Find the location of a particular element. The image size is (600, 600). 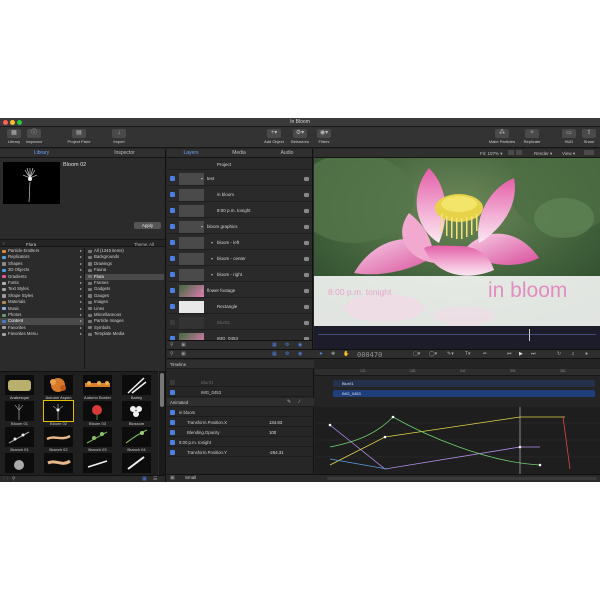

apply-button: Apply is located at coordinates (147, 225).